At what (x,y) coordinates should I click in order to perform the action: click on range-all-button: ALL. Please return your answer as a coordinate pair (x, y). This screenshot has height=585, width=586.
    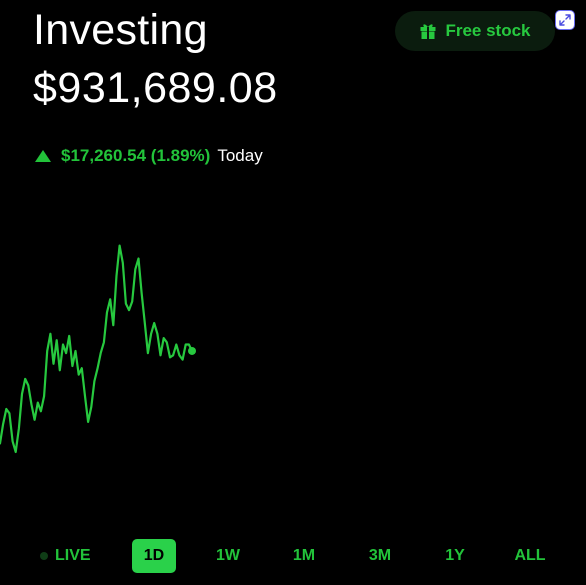
    Looking at the image, I should click on (530, 556).